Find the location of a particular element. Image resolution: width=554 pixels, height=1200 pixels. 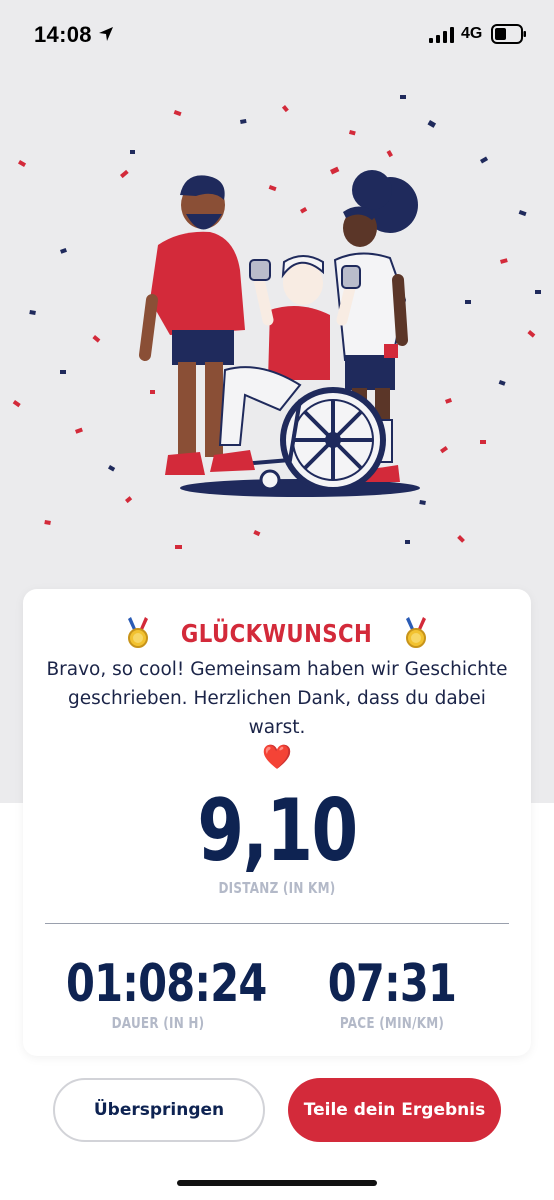

status-time: 14:08 is located at coordinates (63, 34).